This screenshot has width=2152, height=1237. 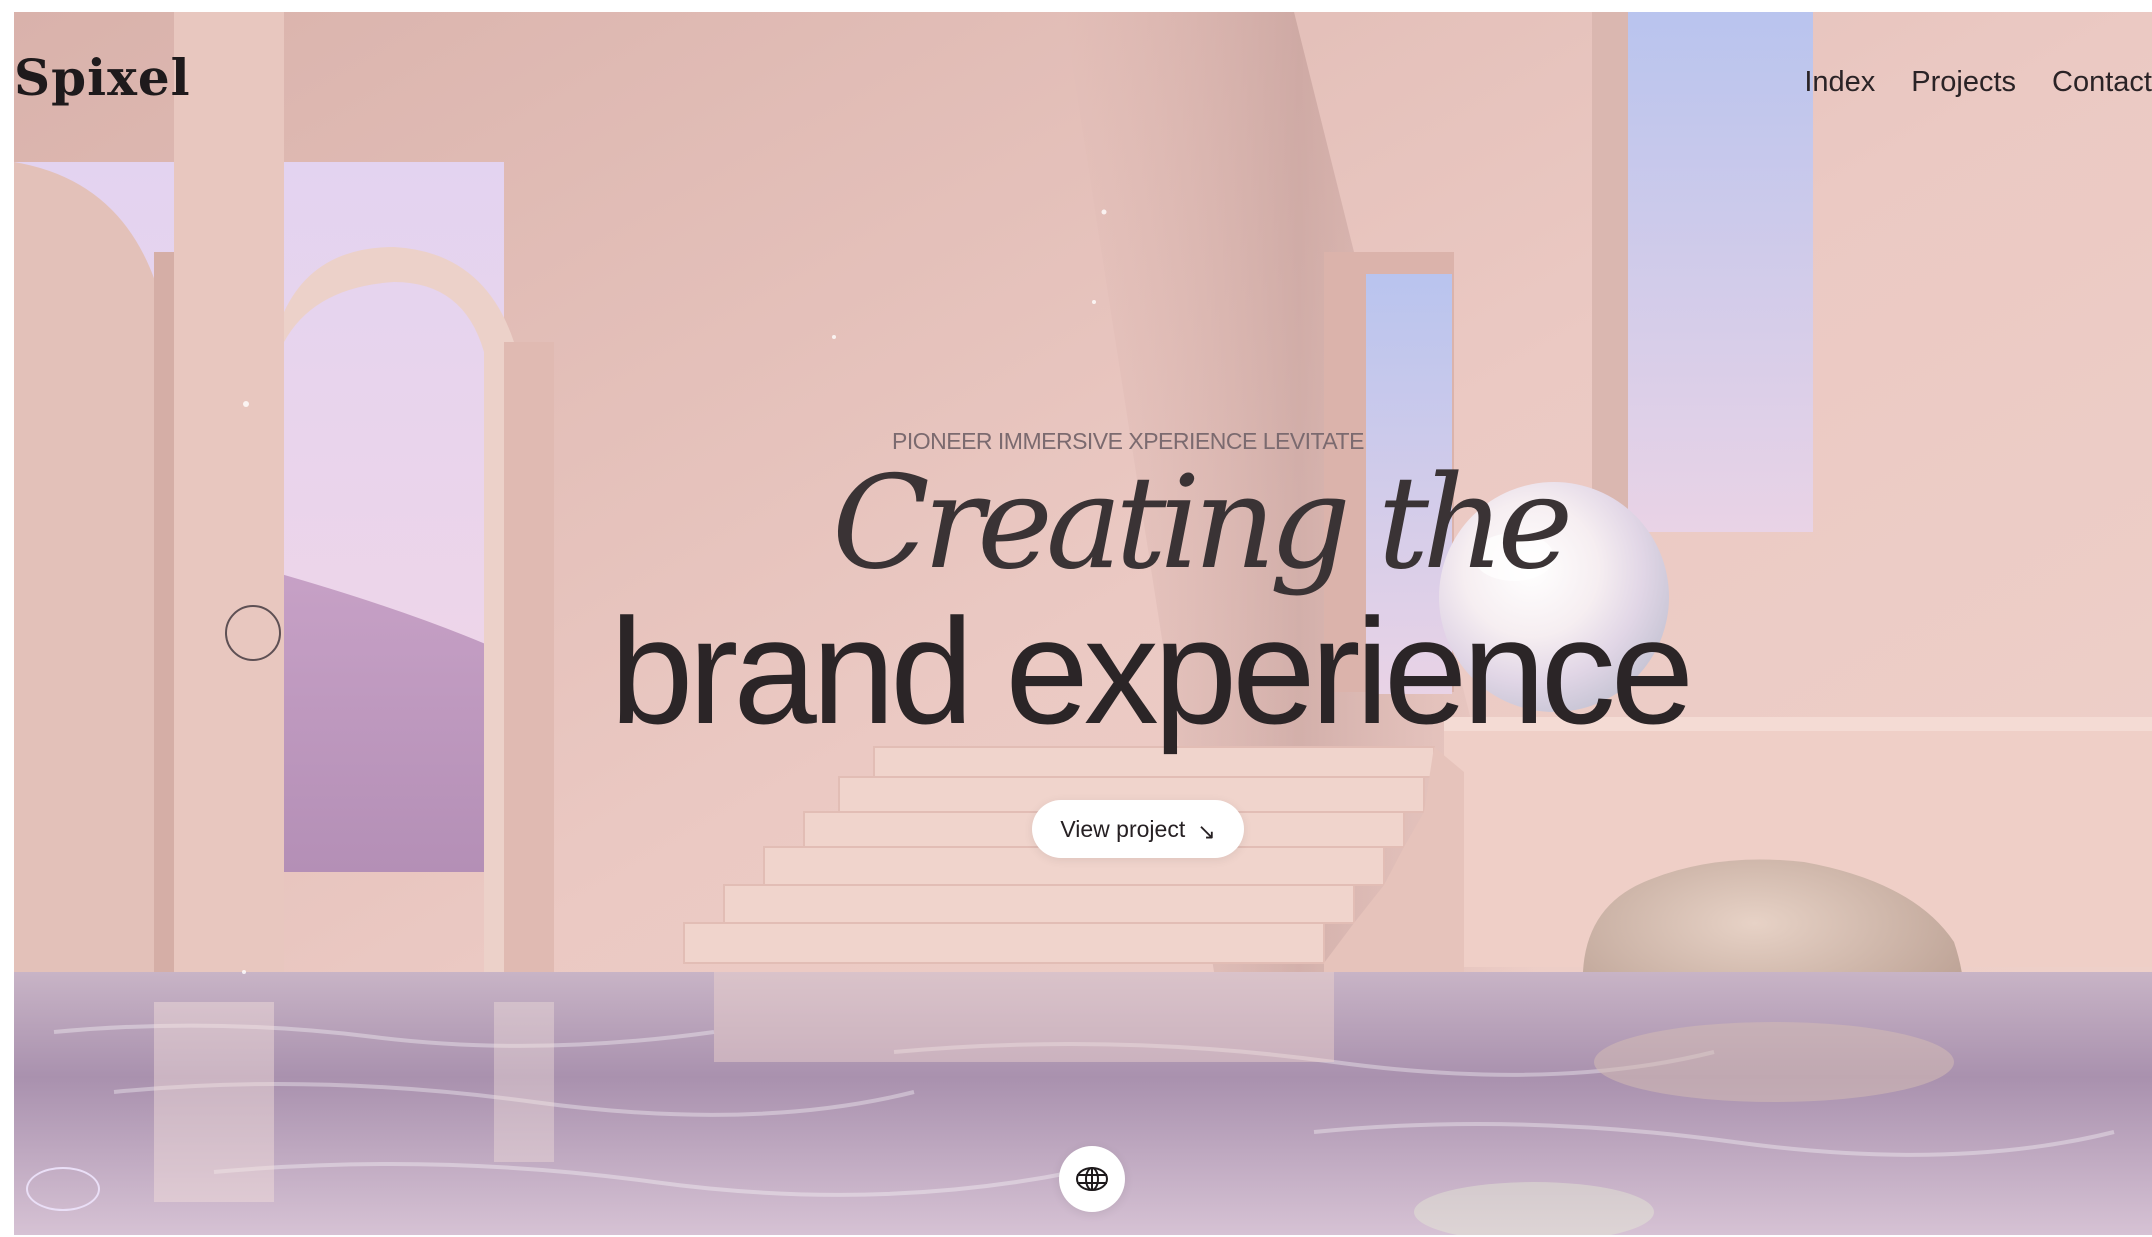 I want to click on nav-link-projects: Projects, so click(x=1963, y=82).